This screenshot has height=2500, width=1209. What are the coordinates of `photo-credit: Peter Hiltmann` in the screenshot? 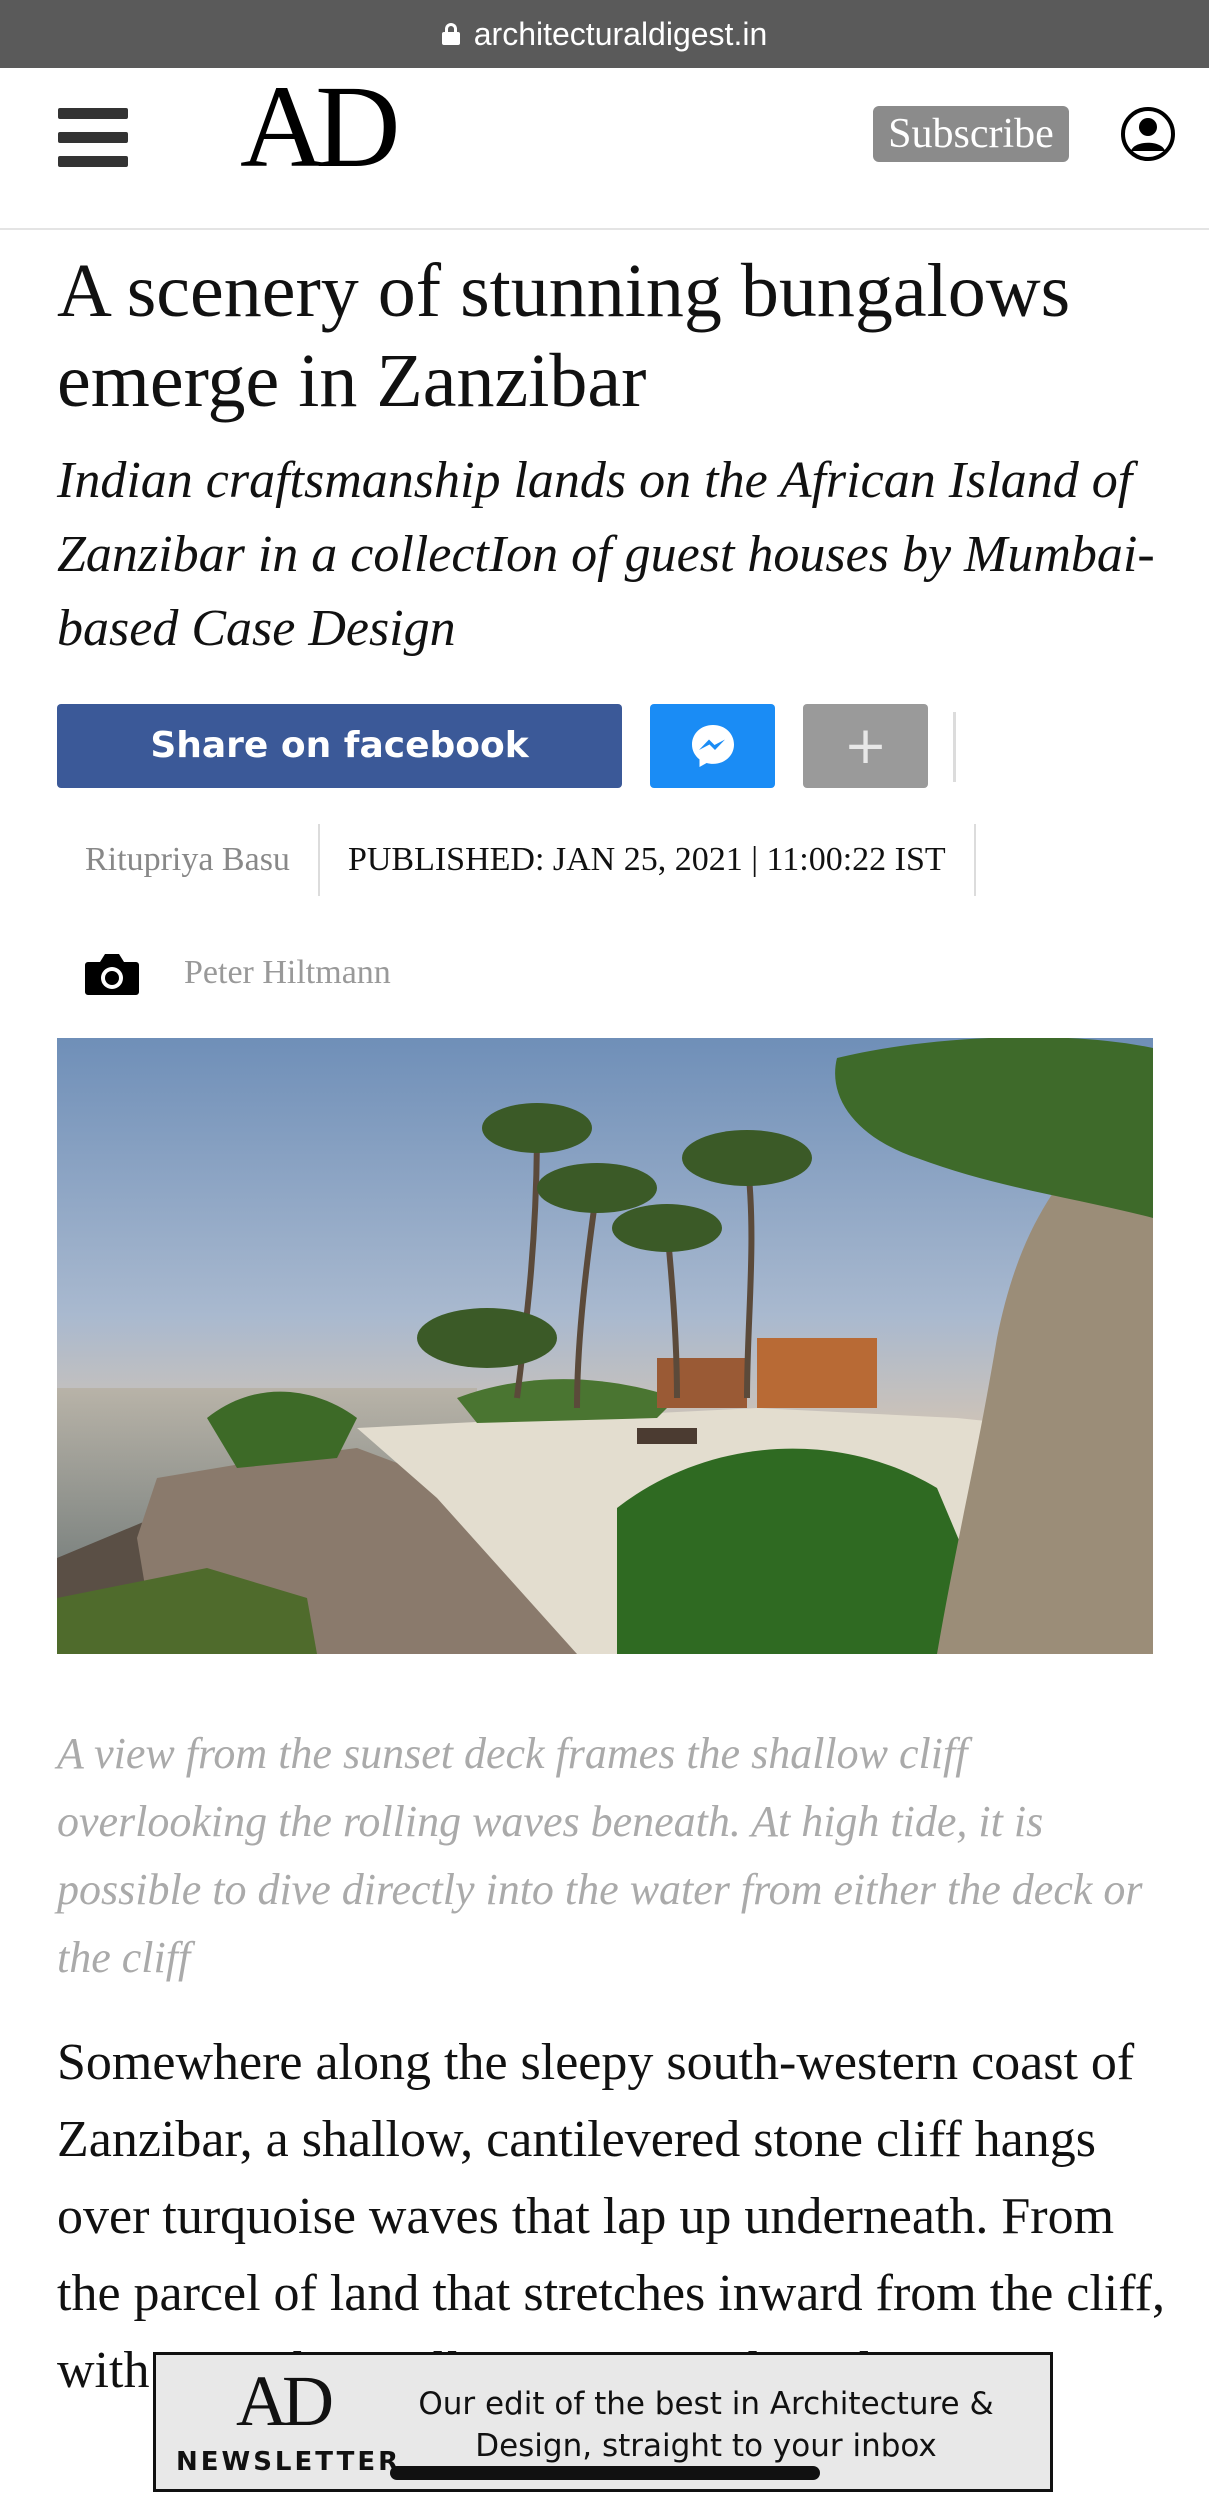 It's located at (237, 973).